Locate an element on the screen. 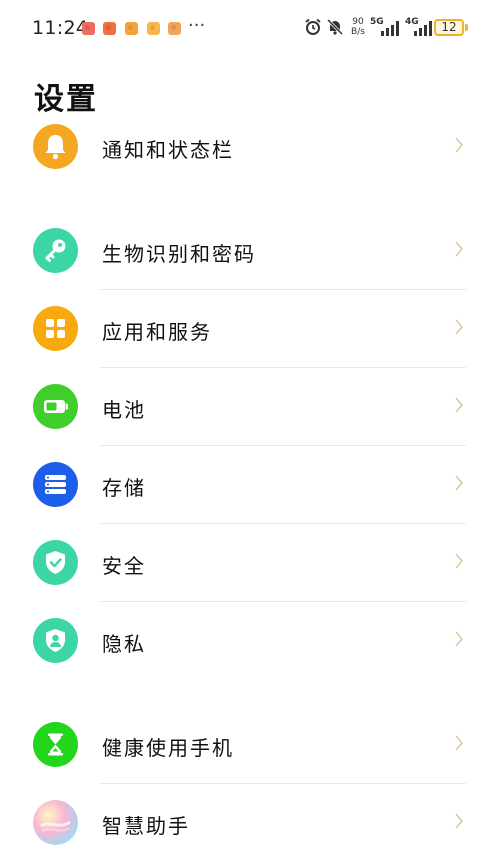  alarm-icon is located at coordinates (313, 29).